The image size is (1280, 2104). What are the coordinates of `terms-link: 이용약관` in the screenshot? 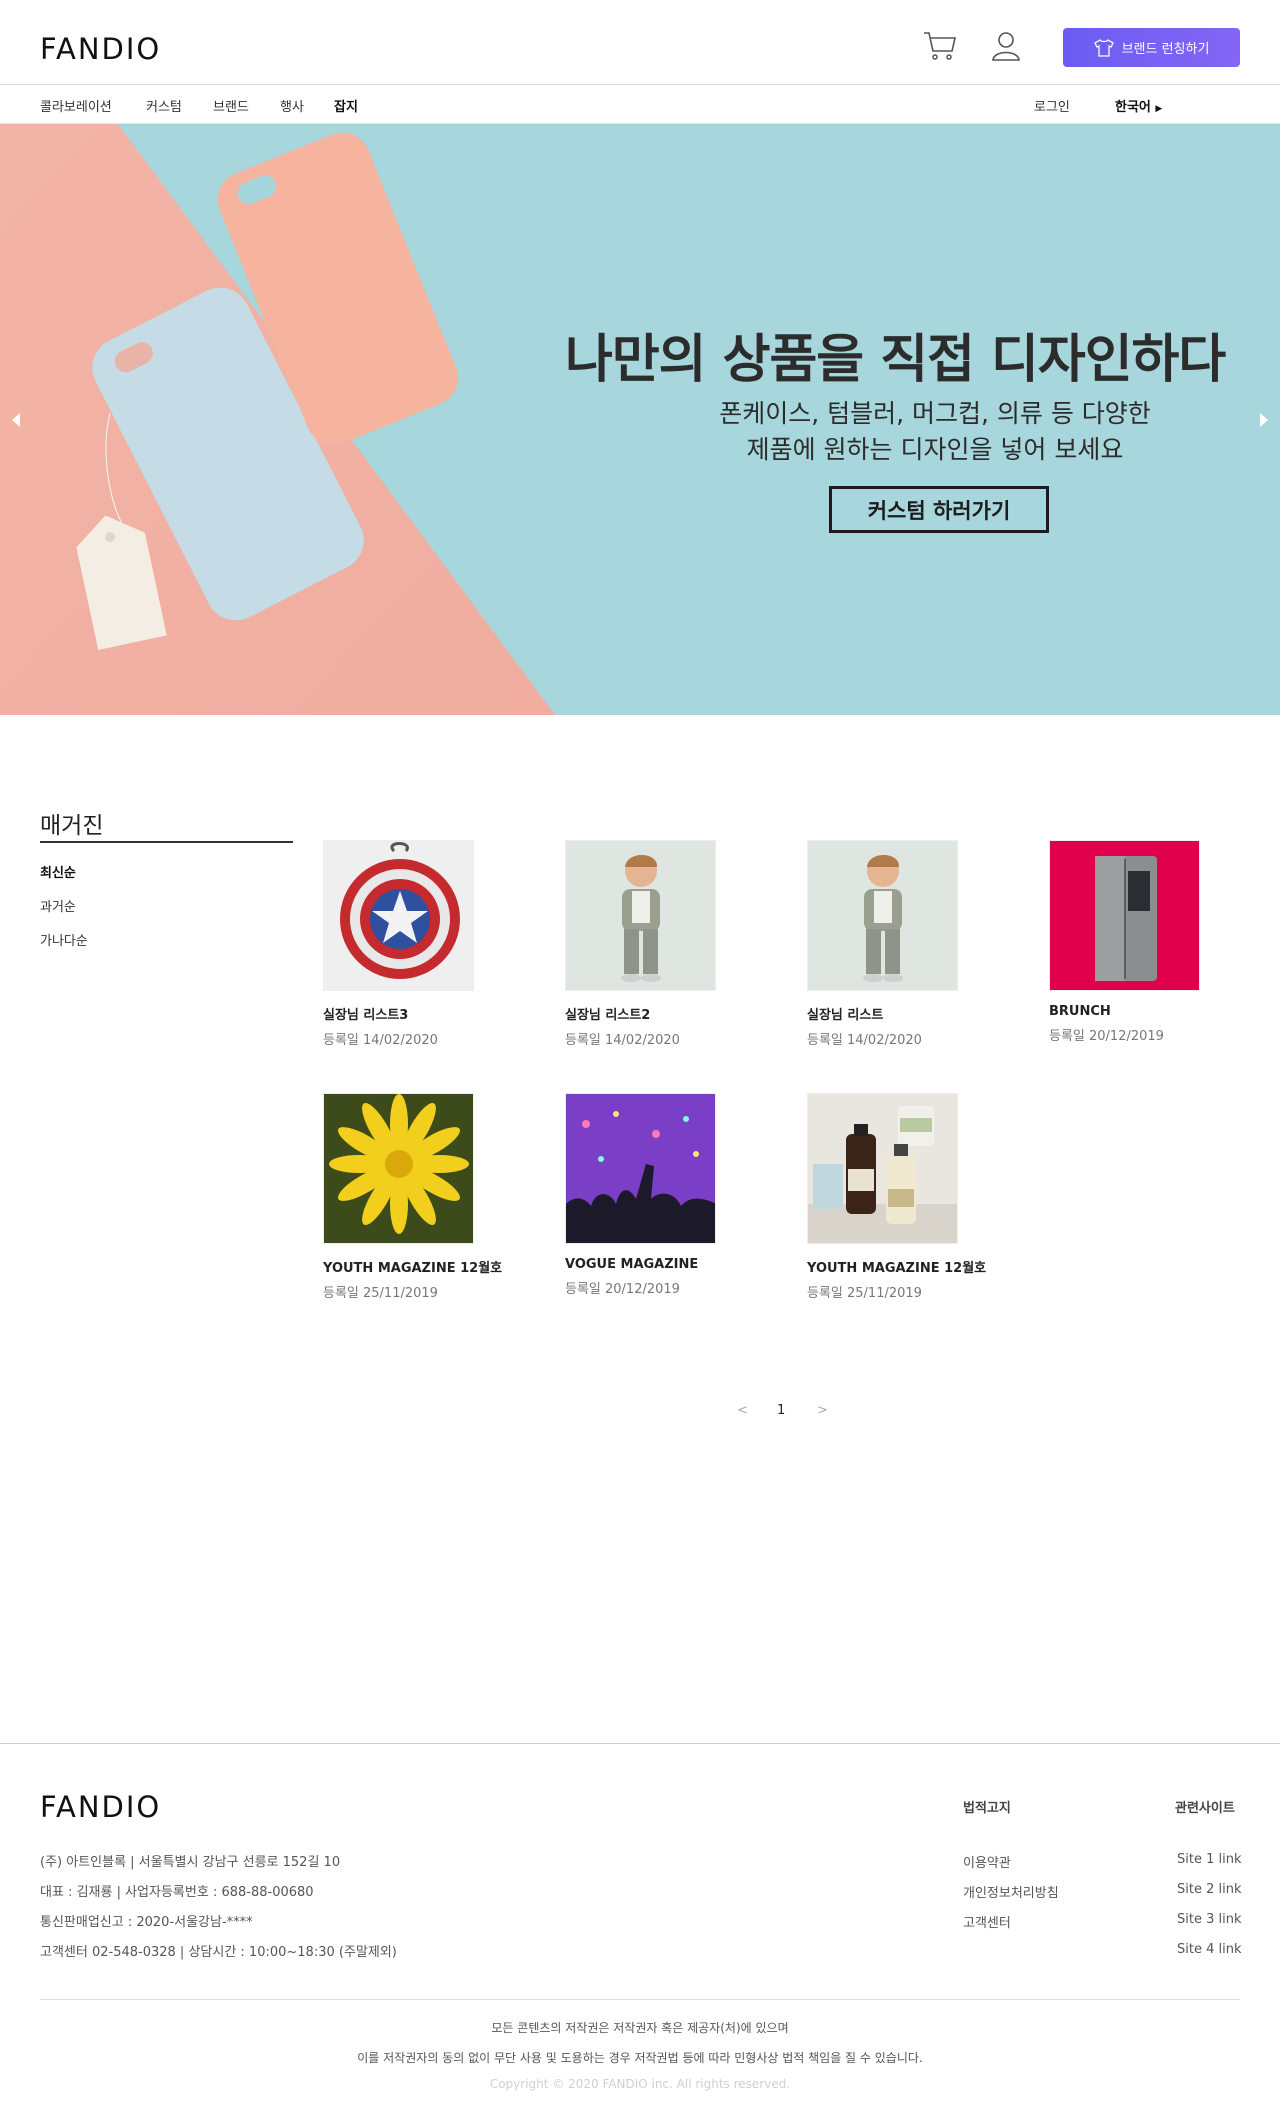 It's located at (987, 1861).